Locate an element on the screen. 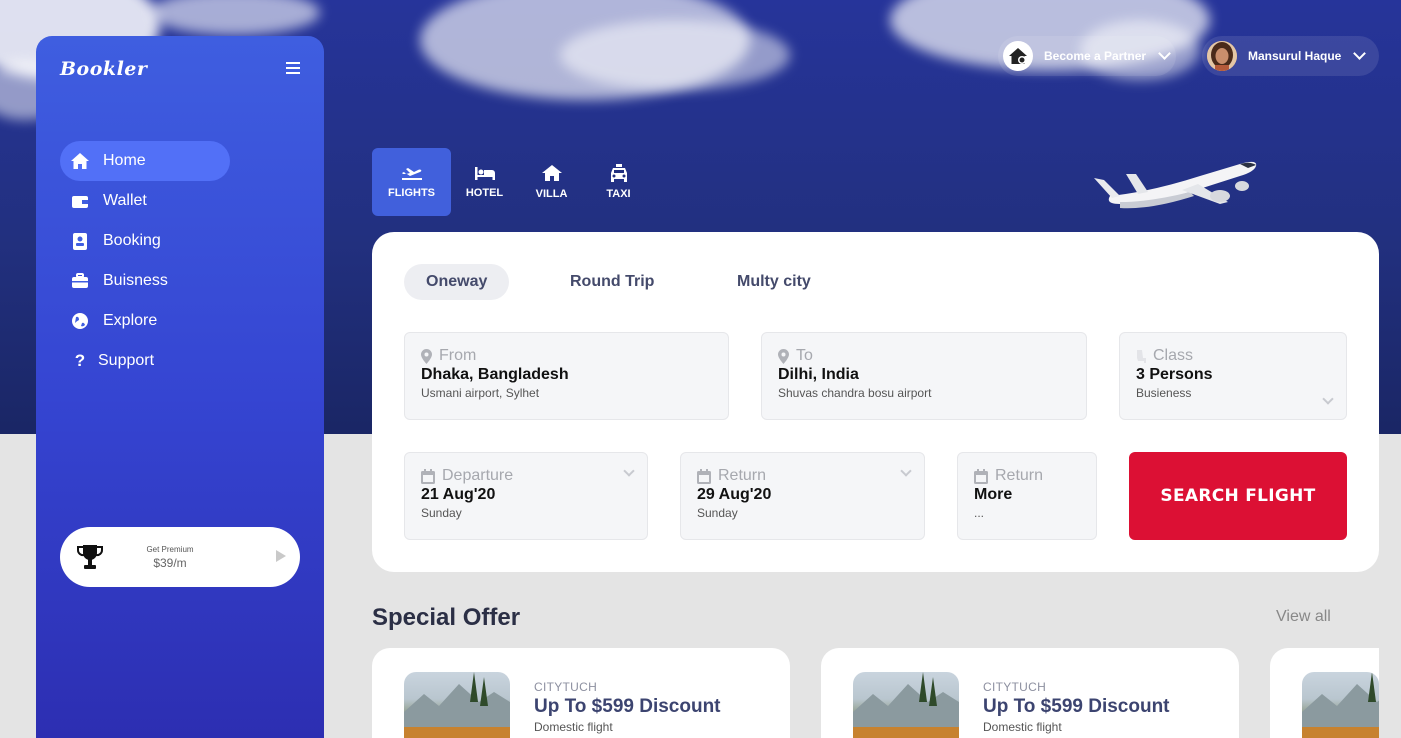 Image resolution: width=1401 pixels, height=738 pixels. sidebar-item-wallet: Wallet is located at coordinates (180, 201).